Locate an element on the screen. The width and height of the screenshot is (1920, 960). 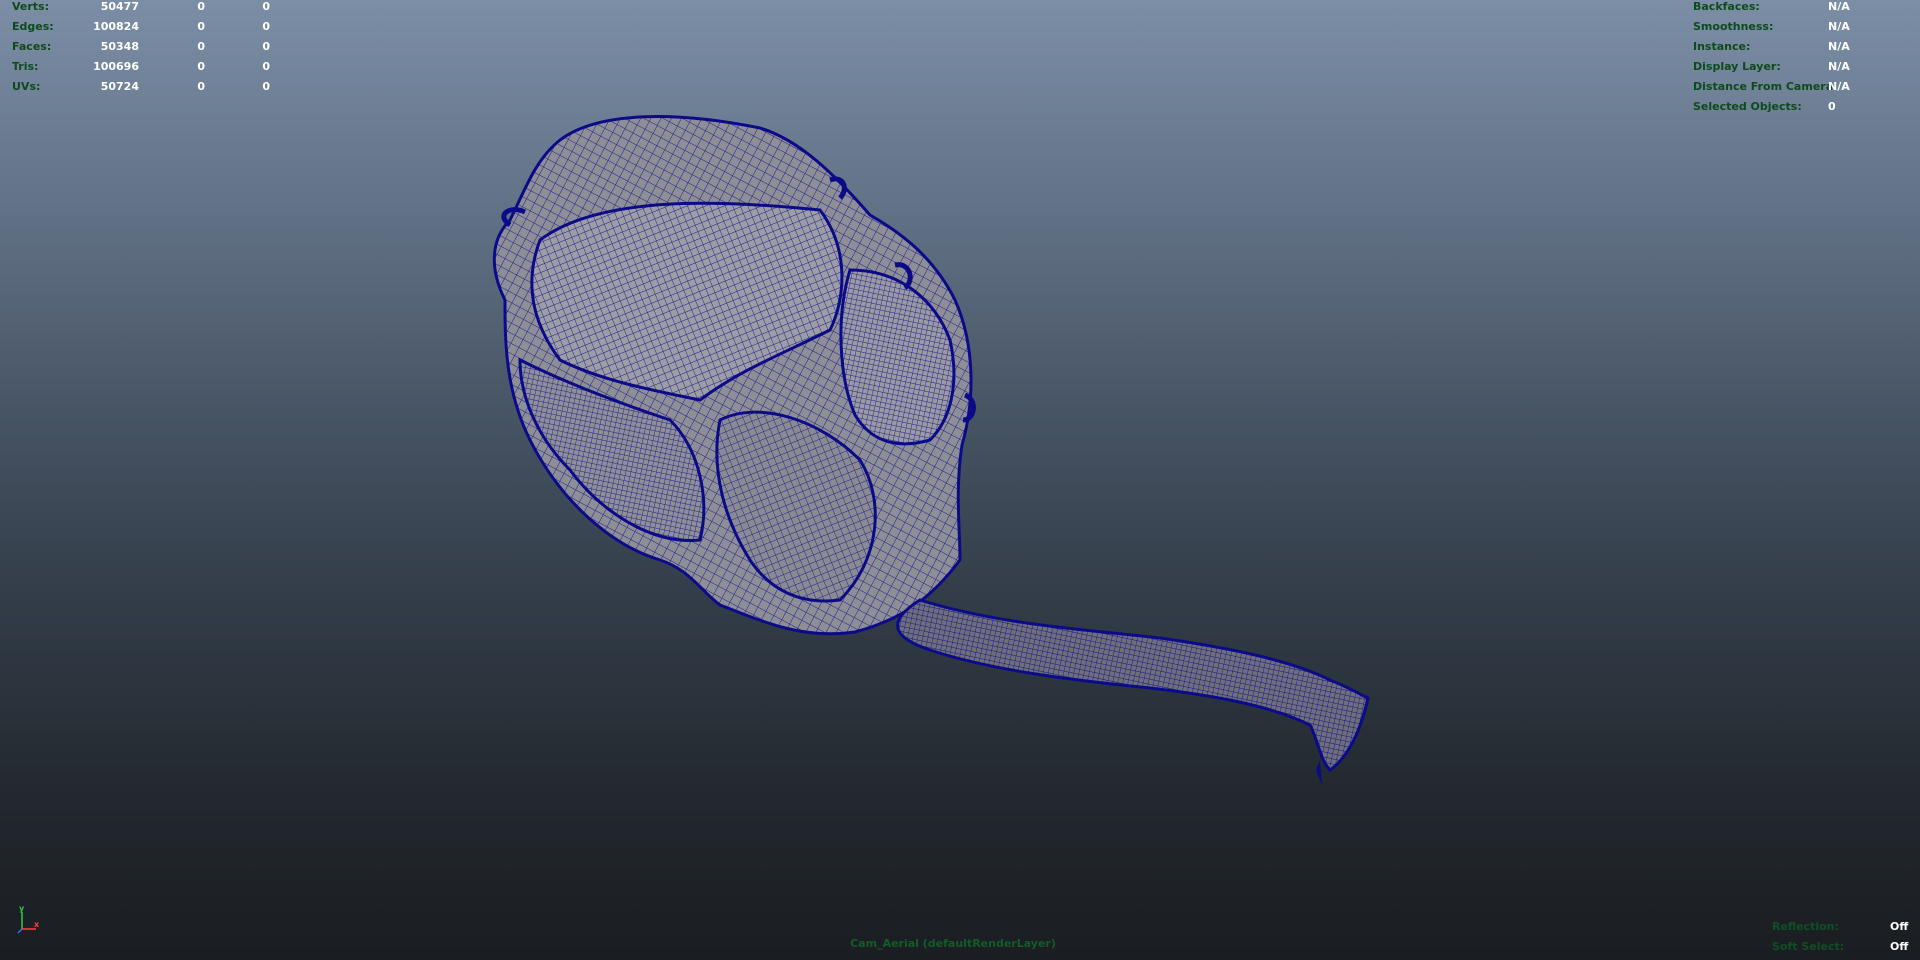
poly-stat-label: Edges: is located at coordinates (33, 26).